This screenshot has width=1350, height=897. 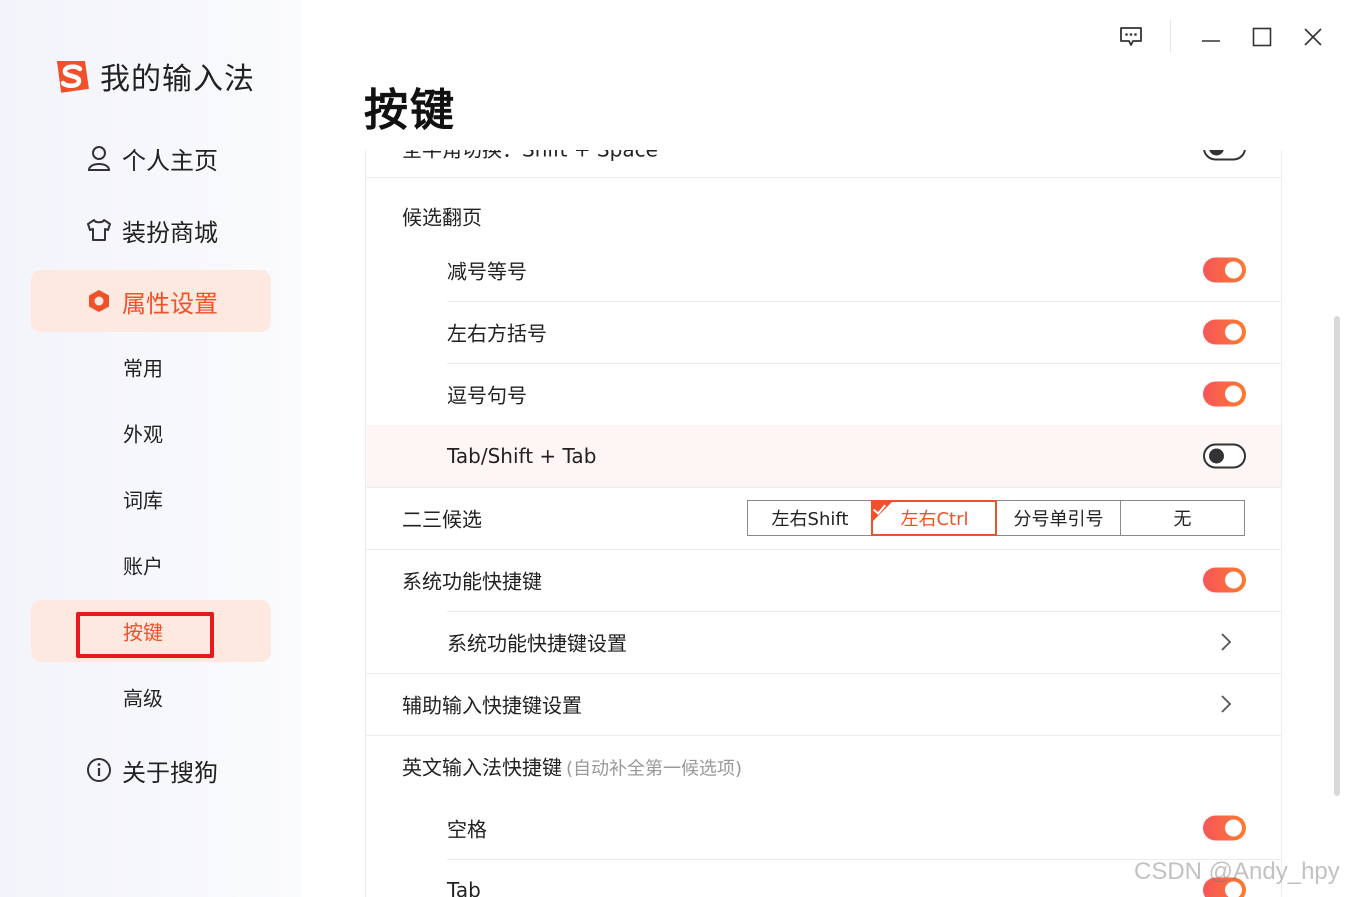 I want to click on subnav-item-label: 外观, so click(x=143, y=434).